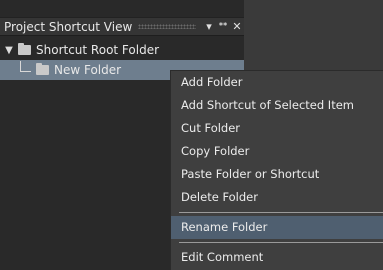  Describe the element at coordinates (223, 27) in the screenshot. I see `pin-icon: ᕯ` at that location.